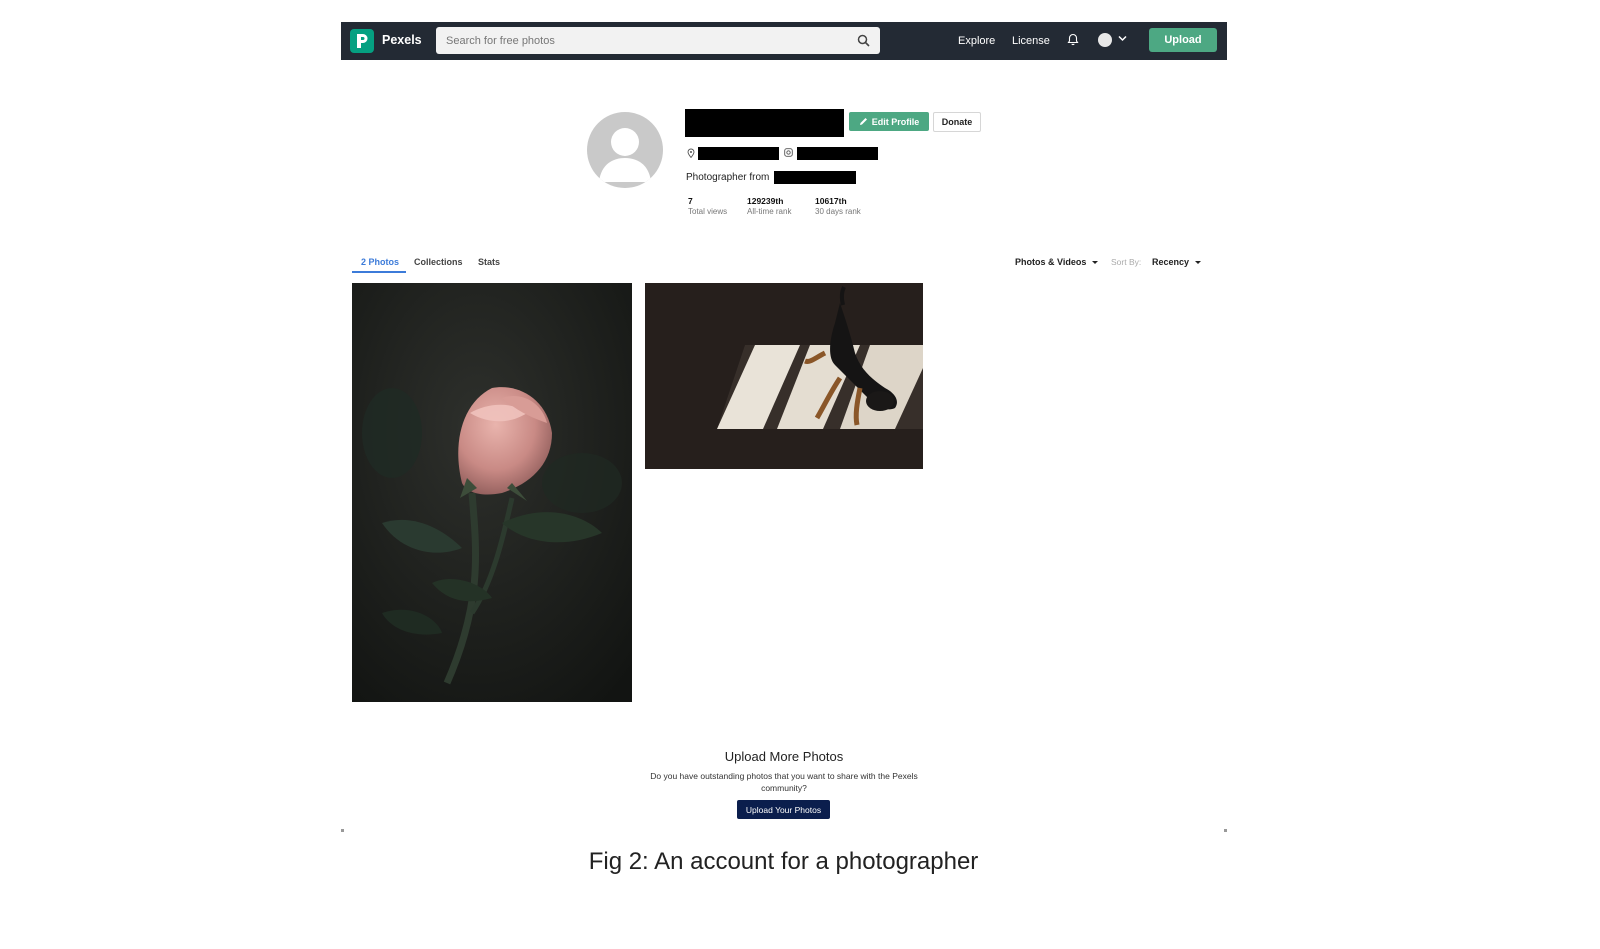  Describe the element at coordinates (1073, 39) in the screenshot. I see `notification-bell-icon` at that location.